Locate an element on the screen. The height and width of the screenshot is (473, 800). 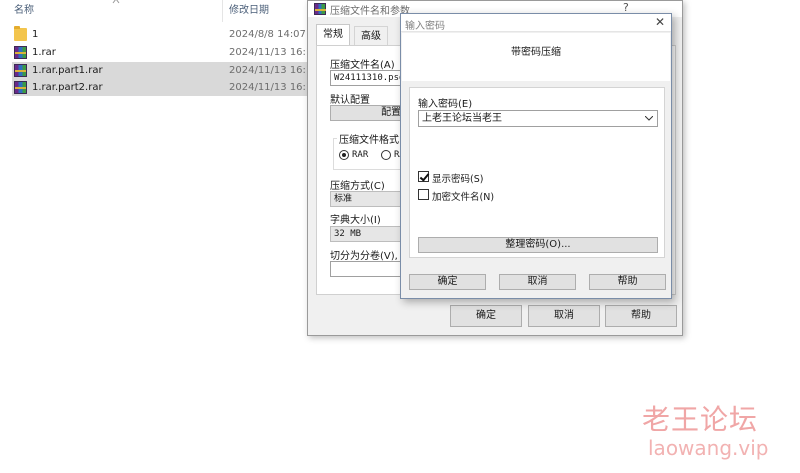
column-header-name: 名称 is located at coordinates (24, 11).